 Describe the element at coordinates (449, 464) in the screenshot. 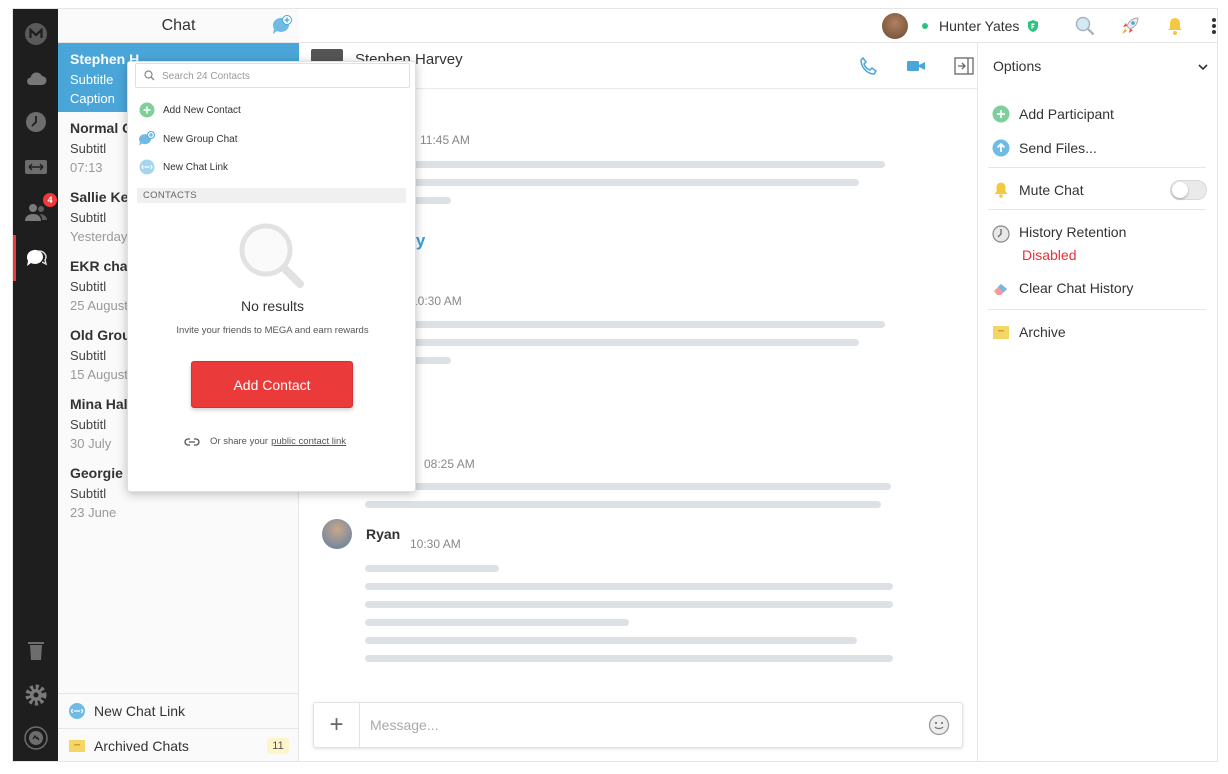

I see `message-time: 08:25 AM` at that location.